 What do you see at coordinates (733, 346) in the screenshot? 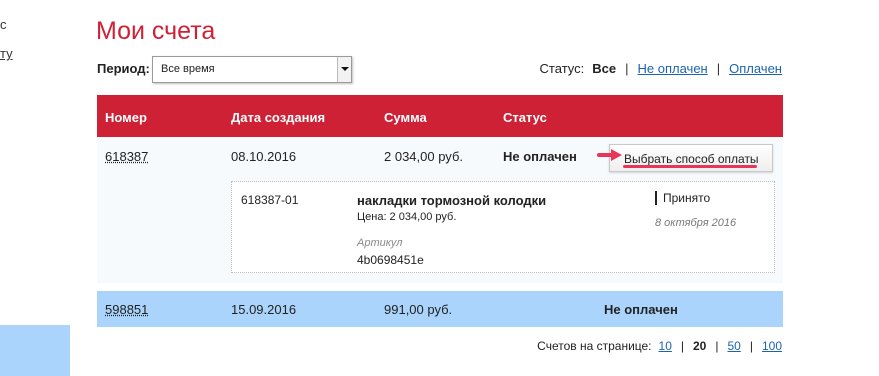
I see `per-page-option-50: 50` at bounding box center [733, 346].